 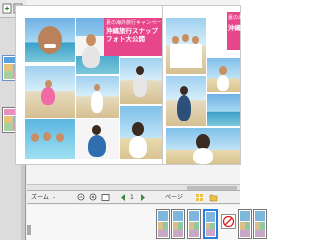 I want to click on fit-page-icon, so click(x=105, y=197).